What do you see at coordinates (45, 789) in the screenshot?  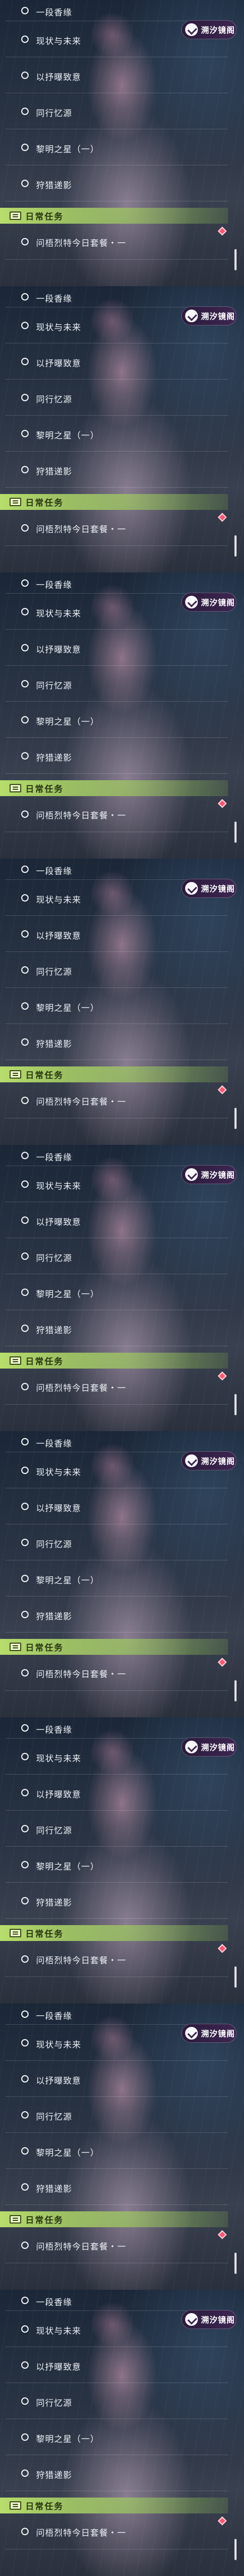 I see `daily-task-label: 日常任务` at bounding box center [45, 789].